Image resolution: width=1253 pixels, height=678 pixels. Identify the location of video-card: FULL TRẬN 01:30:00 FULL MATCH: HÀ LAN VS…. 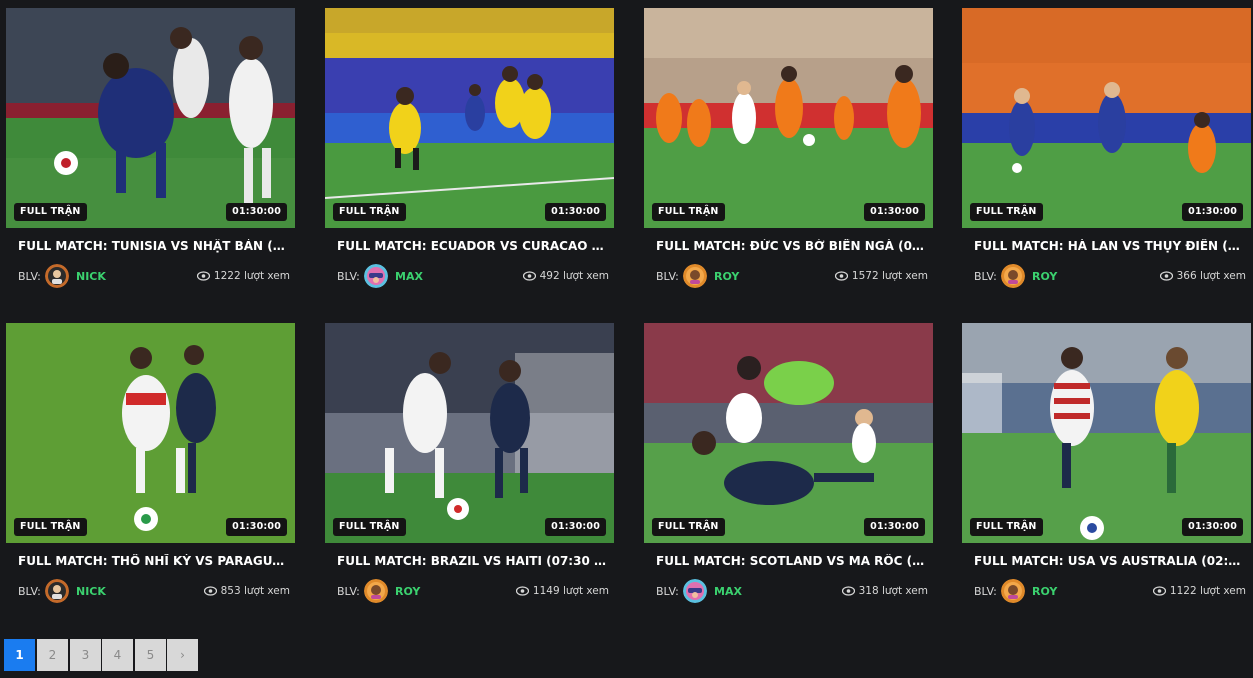
(1106, 148).